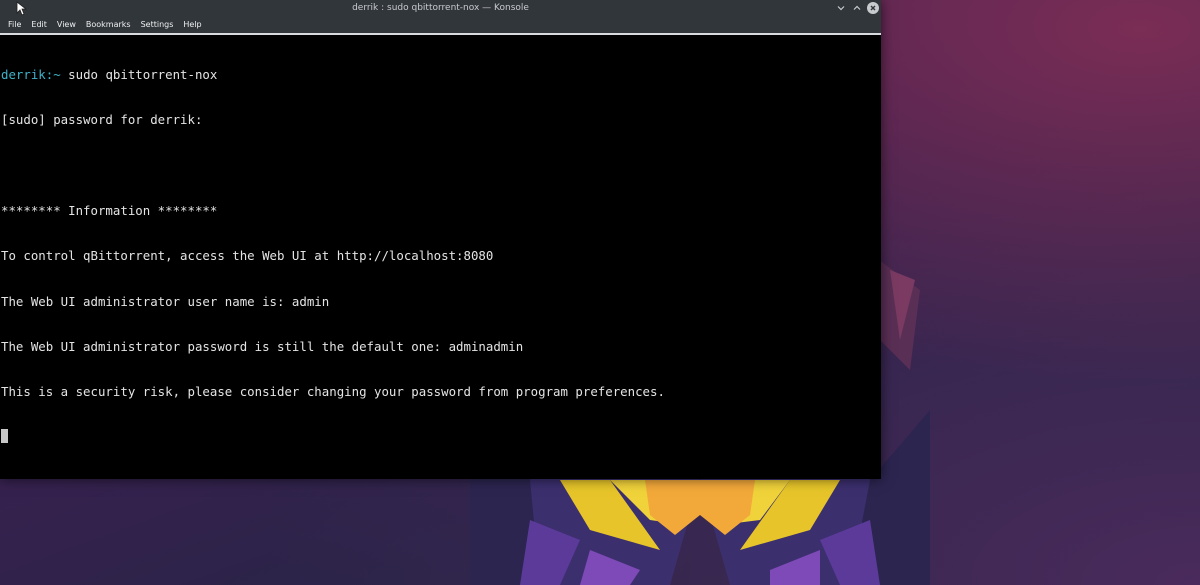 The width and height of the screenshot is (1200, 585). I want to click on menubar: File Edit View Bookmarks Settings Help, so click(440, 25).